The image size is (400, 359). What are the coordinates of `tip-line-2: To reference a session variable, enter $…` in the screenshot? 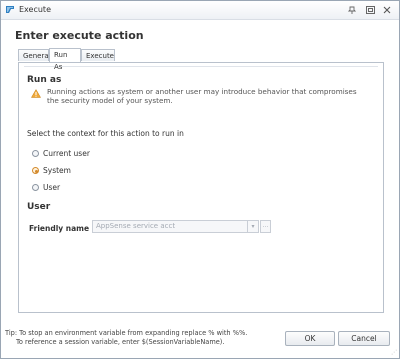 It's located at (120, 342).